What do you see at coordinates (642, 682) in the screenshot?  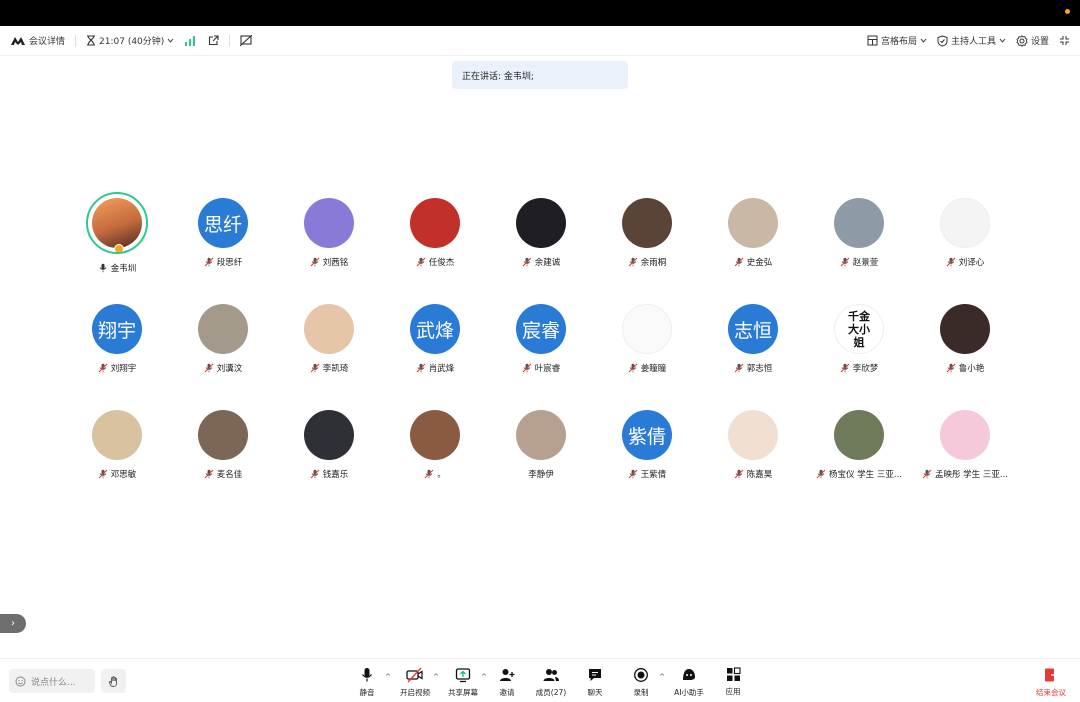 I see `record-button: ^ 录制` at bounding box center [642, 682].